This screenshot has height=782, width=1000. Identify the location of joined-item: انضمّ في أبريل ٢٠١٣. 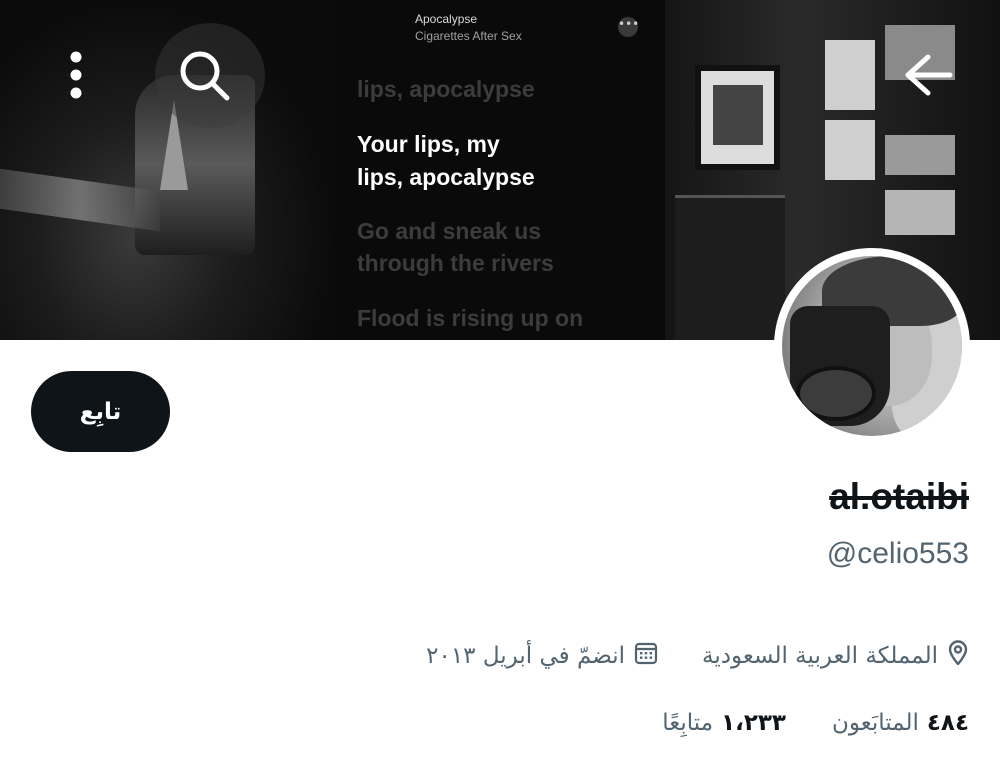
(542, 656).